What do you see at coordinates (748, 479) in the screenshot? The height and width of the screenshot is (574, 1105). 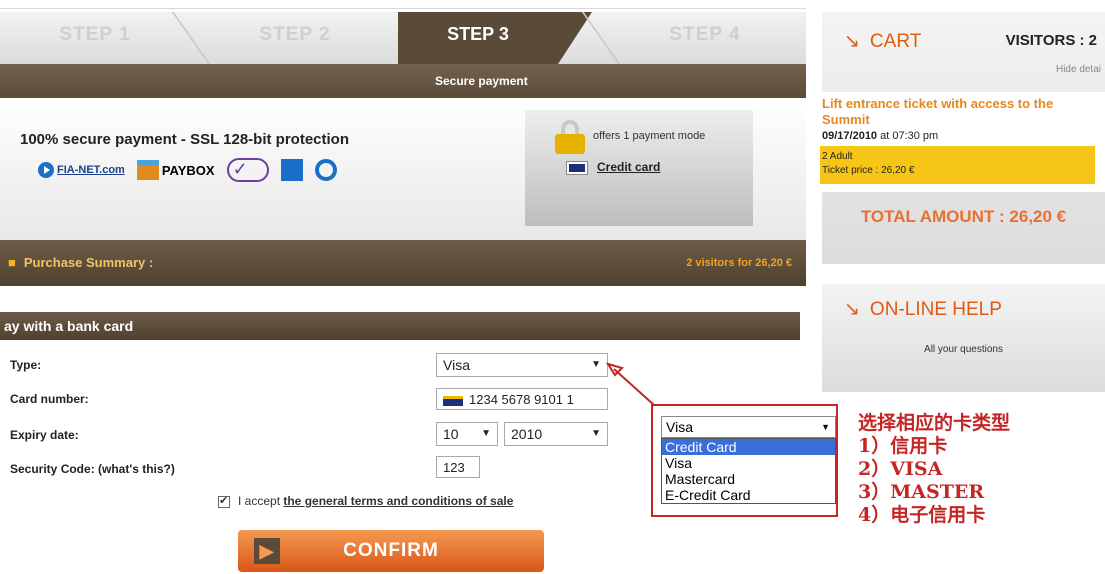 I see `option-mastercard: Mastercard` at bounding box center [748, 479].